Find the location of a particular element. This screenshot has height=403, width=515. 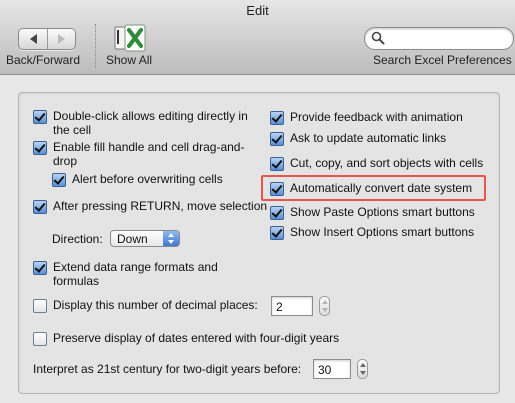

back-forward-label: Back/Forward is located at coordinates (43, 60).